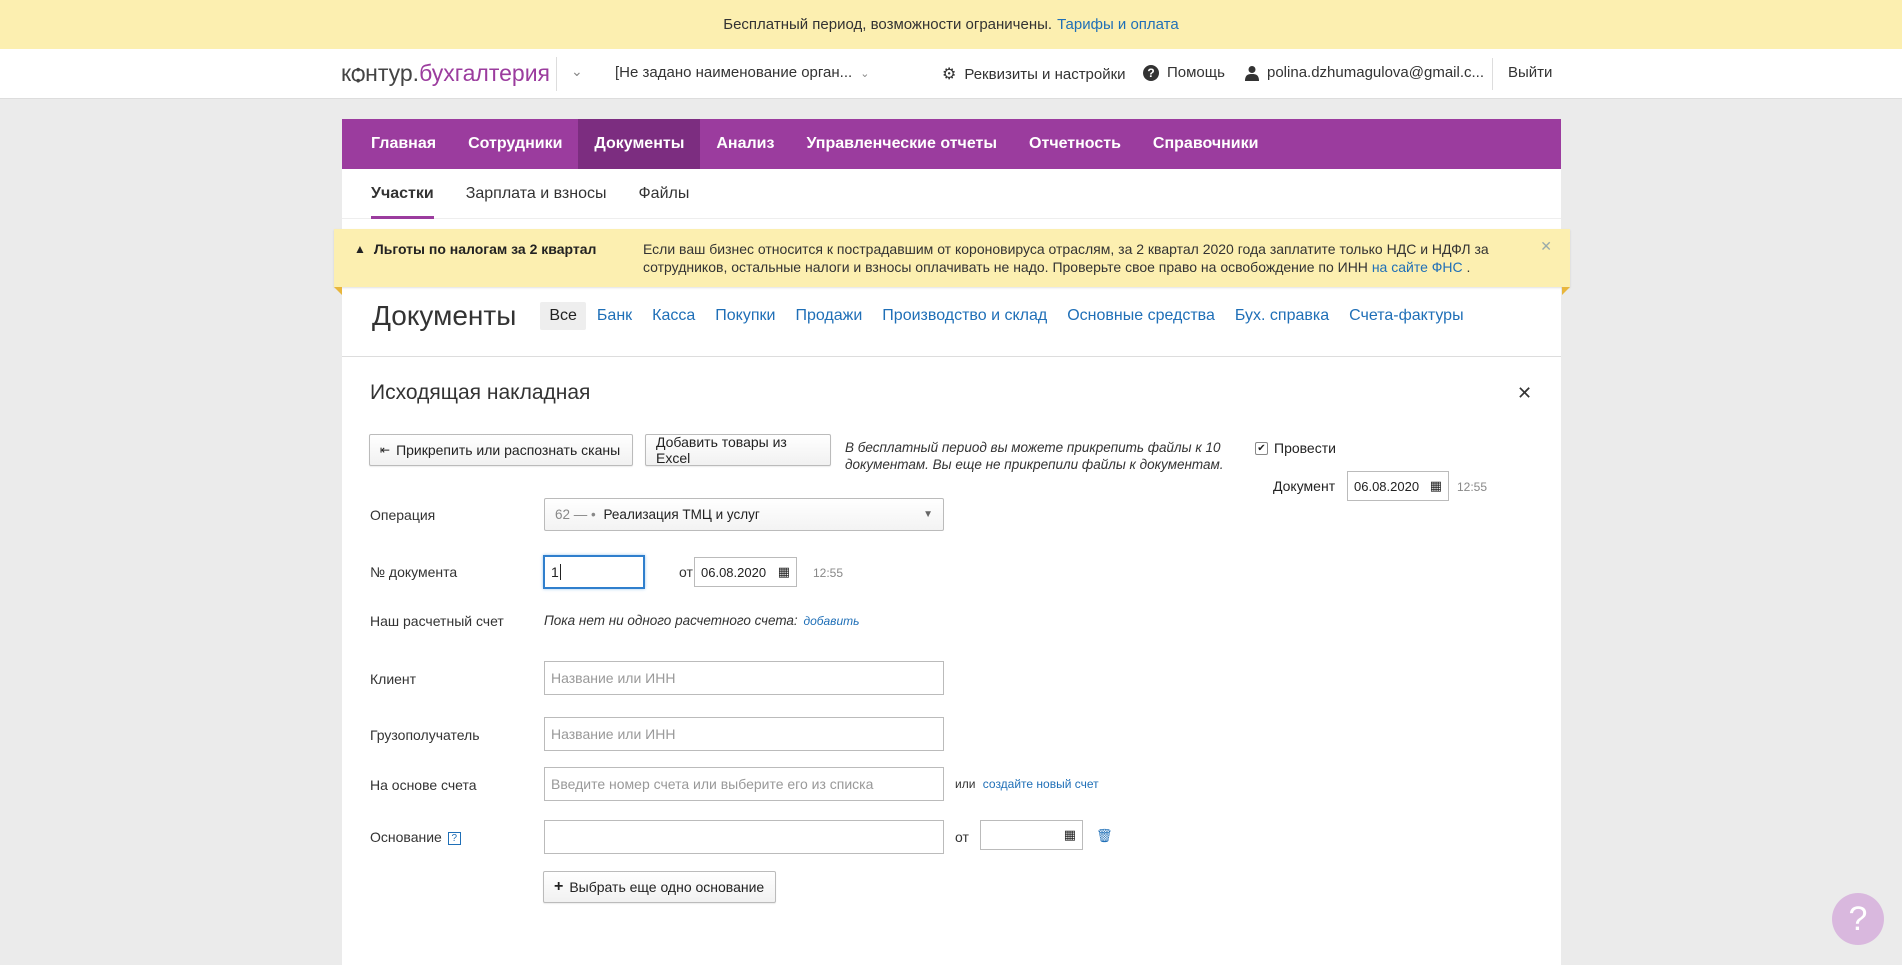 The height and width of the screenshot is (965, 1902). What do you see at coordinates (560, 572) in the screenshot?
I see `text-cursor` at bounding box center [560, 572].